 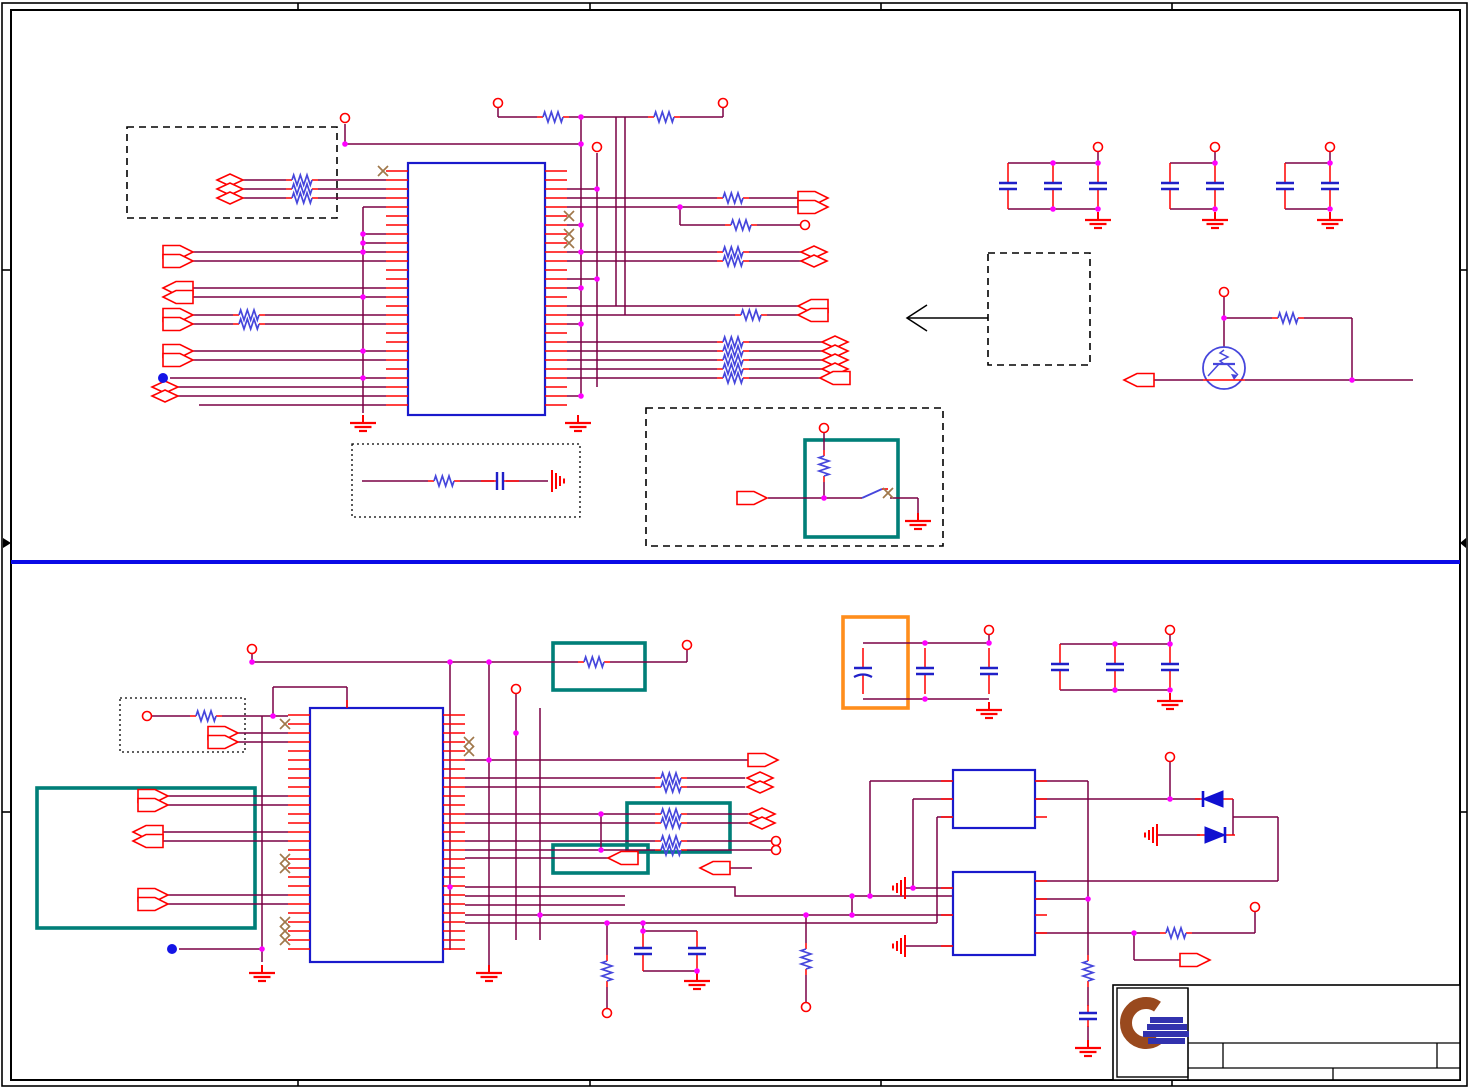 I want to click on transistor-icon, so click(x=1224, y=368).